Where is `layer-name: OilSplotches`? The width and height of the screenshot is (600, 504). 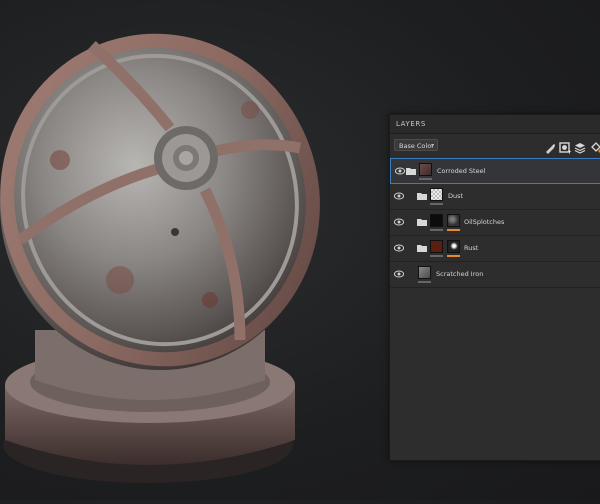
layer-name: OilSplotches is located at coordinates (484, 222).